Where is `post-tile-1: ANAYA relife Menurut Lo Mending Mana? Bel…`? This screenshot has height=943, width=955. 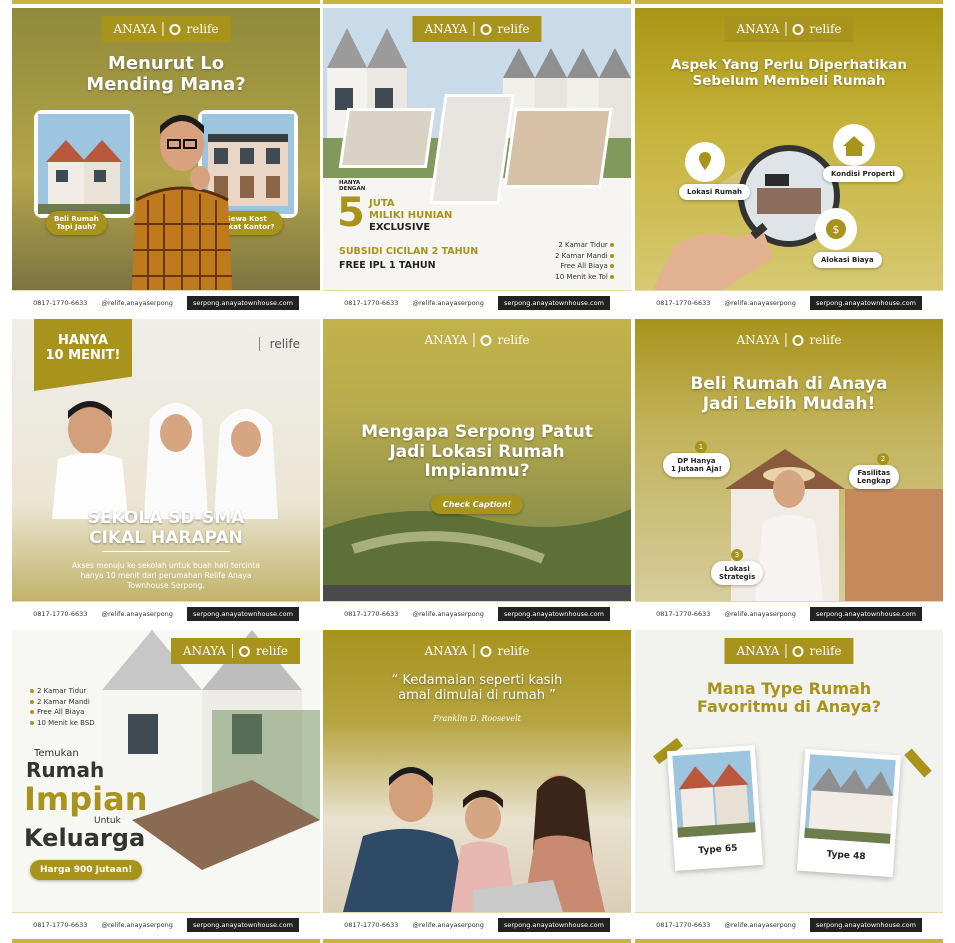 post-tile-1: ANAYA relife Menurut Lo Mending Mana? Bel… is located at coordinates (166, 161).